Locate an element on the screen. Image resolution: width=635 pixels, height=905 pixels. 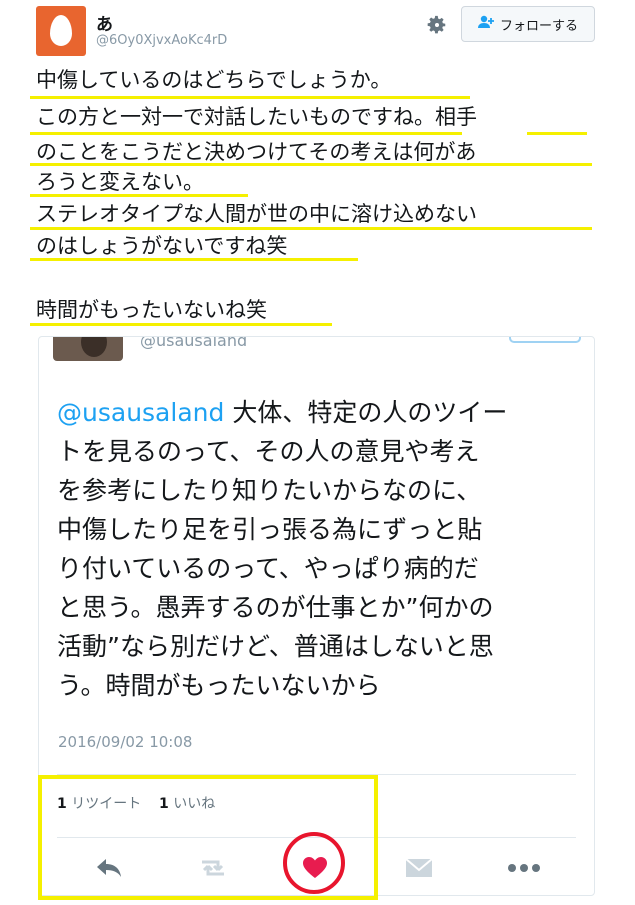
add-user-icon is located at coordinates (488, 24).